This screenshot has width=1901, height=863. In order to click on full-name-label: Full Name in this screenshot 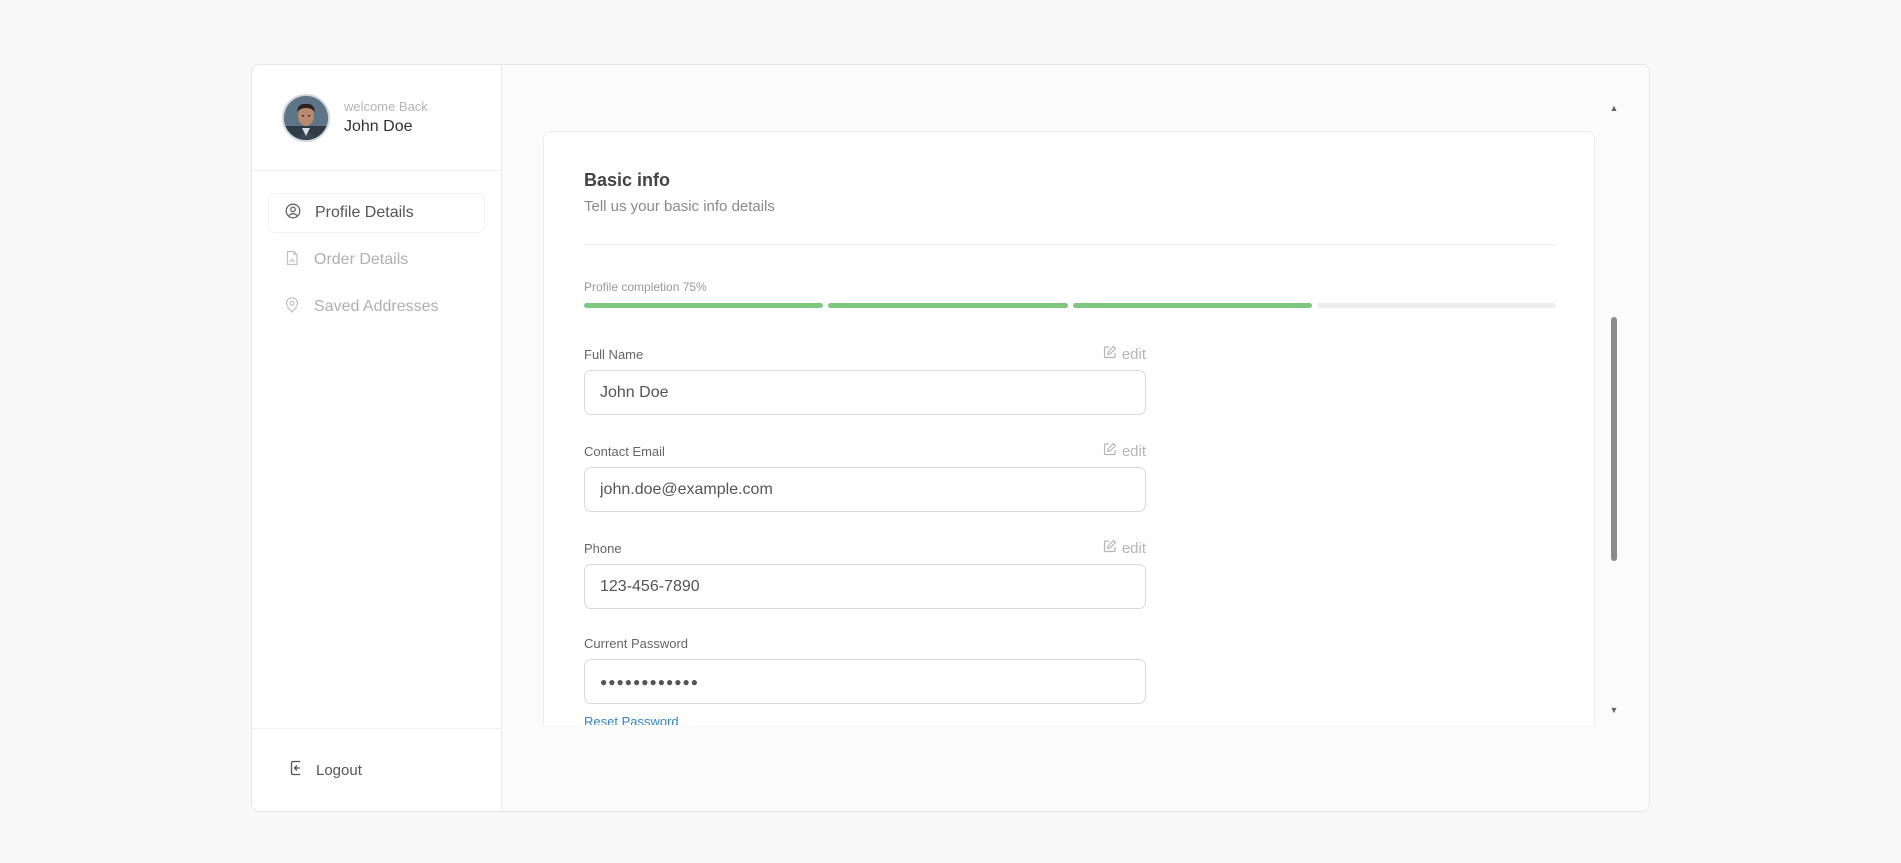, I will do `click(614, 354)`.